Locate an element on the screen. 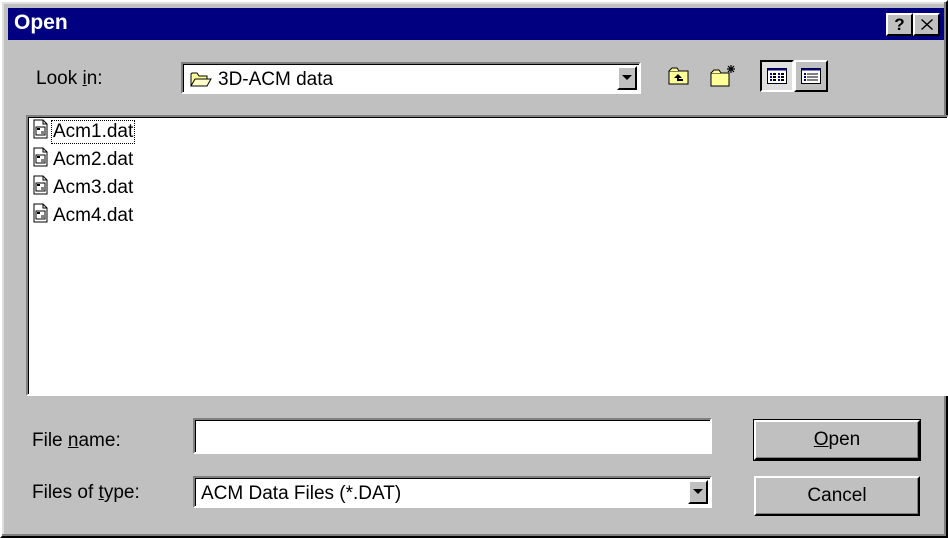  open-button: Open is located at coordinates (837, 440).